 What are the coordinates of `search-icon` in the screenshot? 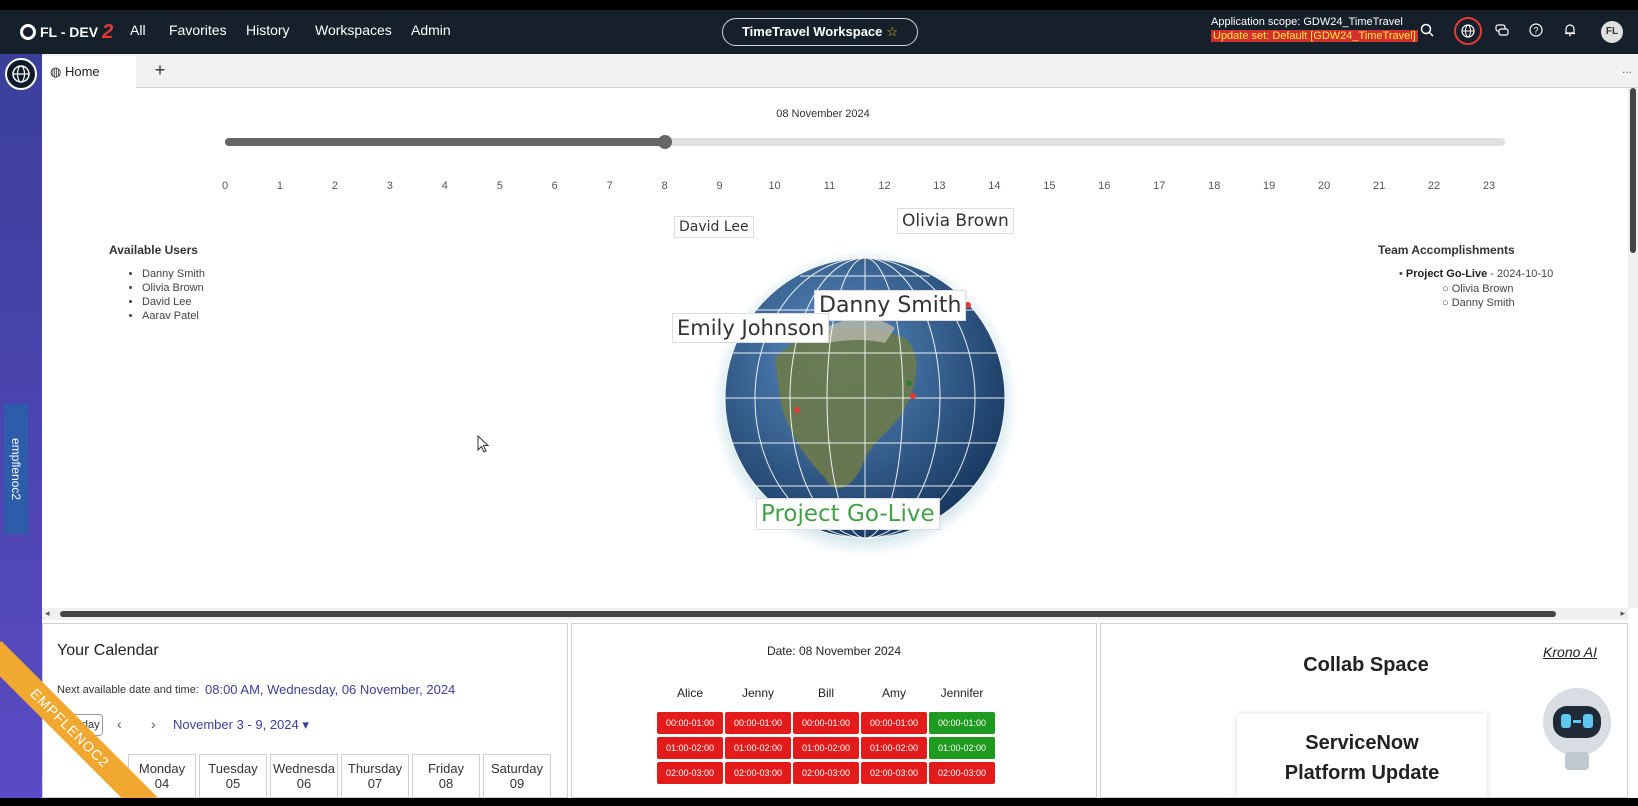 It's located at (1427, 32).